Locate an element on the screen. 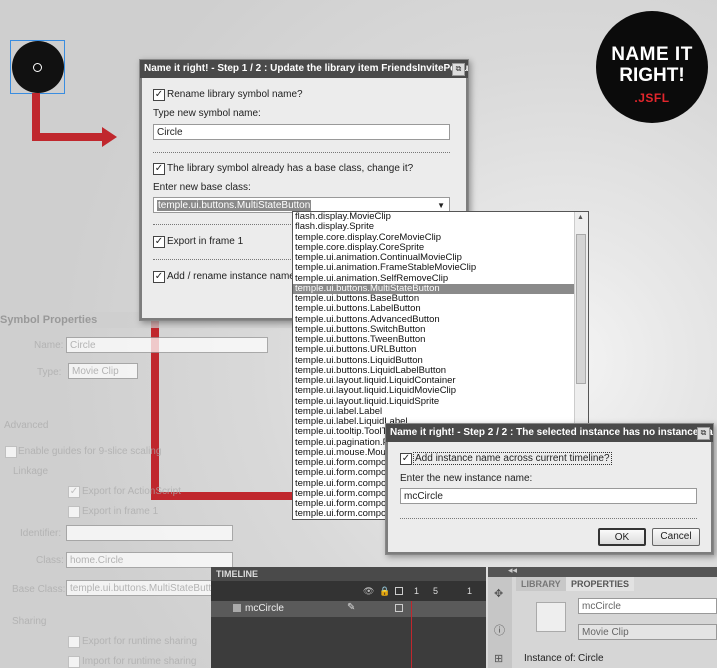 Image resolution: width=717 pixels, height=668 pixels. layer-outline-icon is located at coordinates (399, 608).